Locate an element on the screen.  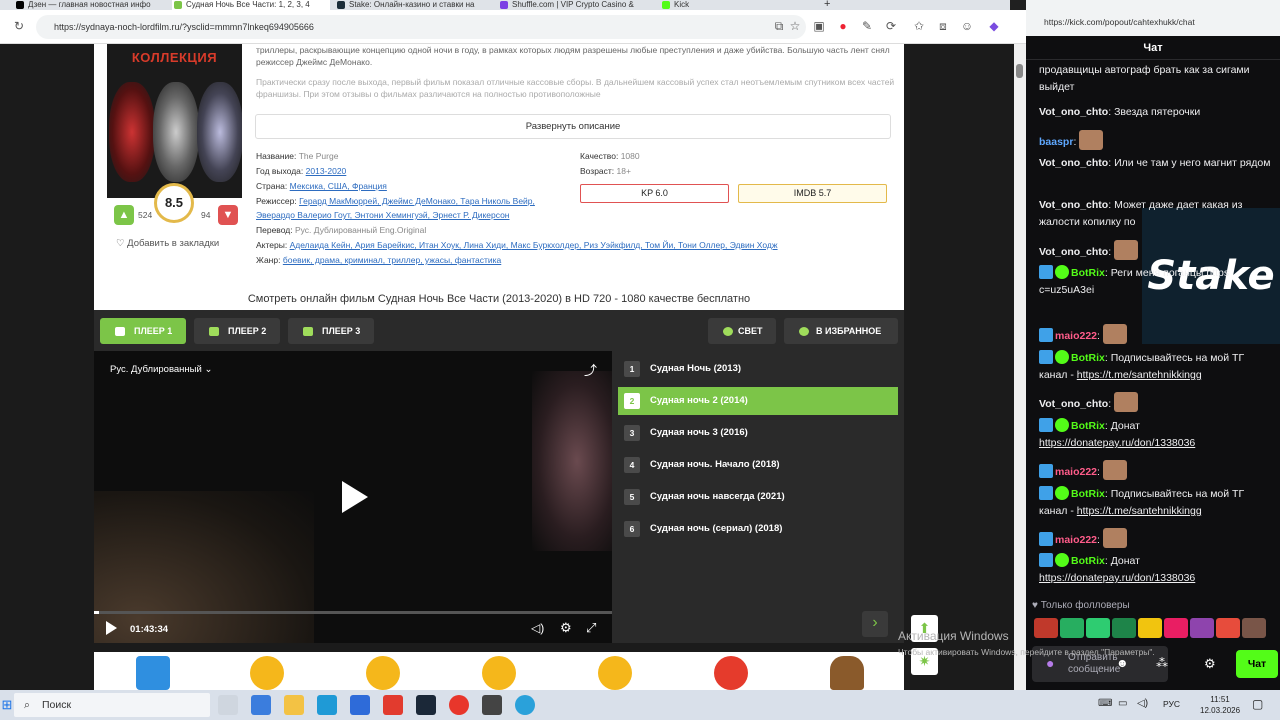
share-icon: ⤴ is located at coordinates (590, 369).